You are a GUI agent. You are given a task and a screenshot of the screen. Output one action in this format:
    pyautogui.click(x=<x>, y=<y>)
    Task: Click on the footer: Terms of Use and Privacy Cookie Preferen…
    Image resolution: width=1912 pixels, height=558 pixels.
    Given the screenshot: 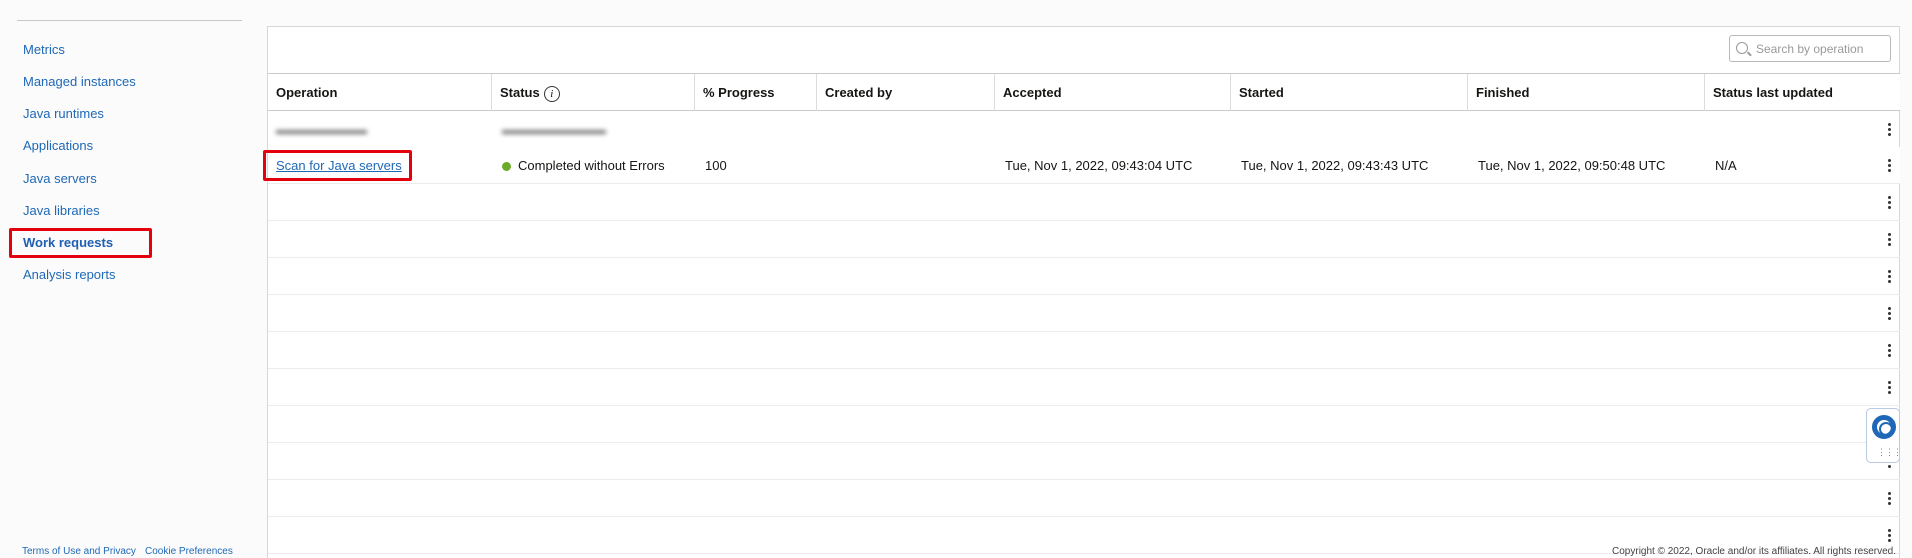 What is the action you would take?
    pyautogui.click(x=956, y=551)
    